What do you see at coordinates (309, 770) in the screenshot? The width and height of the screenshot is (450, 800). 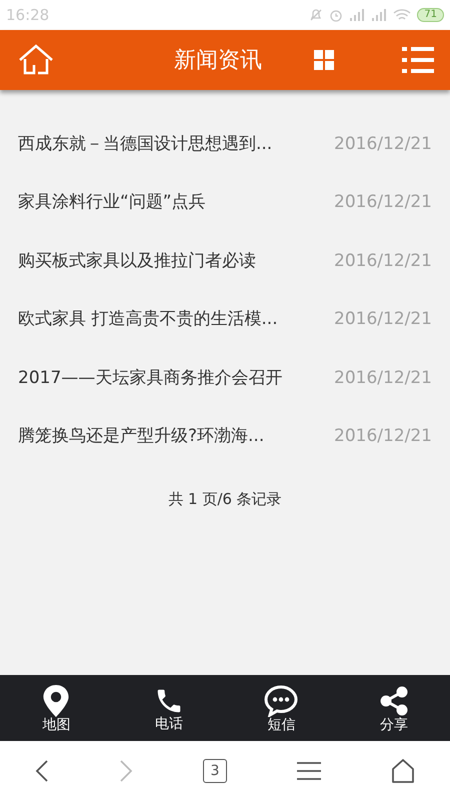 I see `menu-icon` at bounding box center [309, 770].